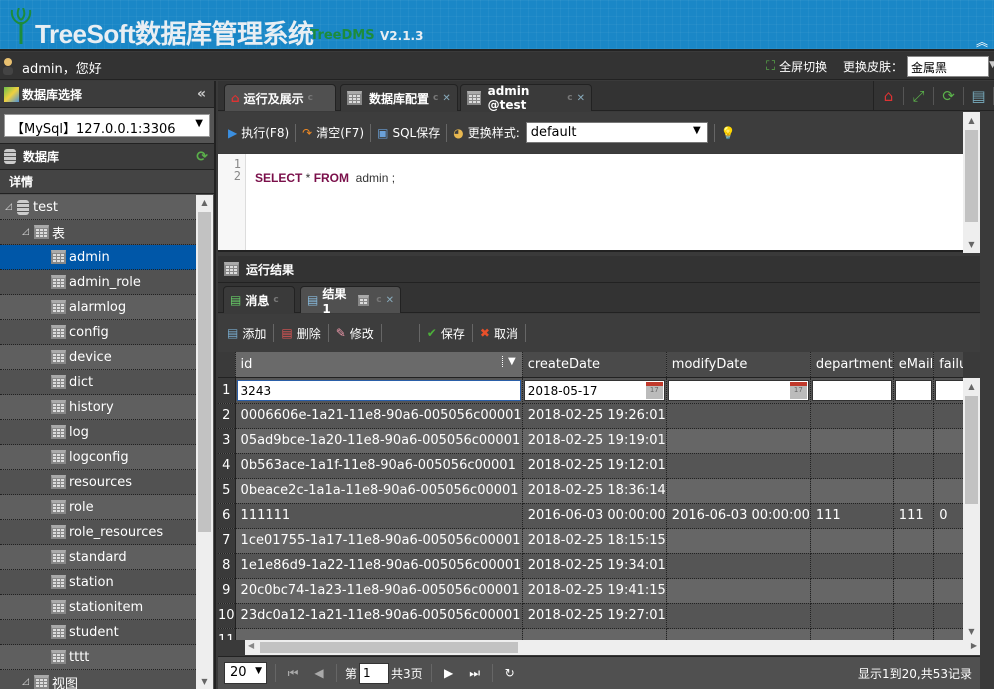  I want to click on tree-item-table: role_resources, so click(98, 532).